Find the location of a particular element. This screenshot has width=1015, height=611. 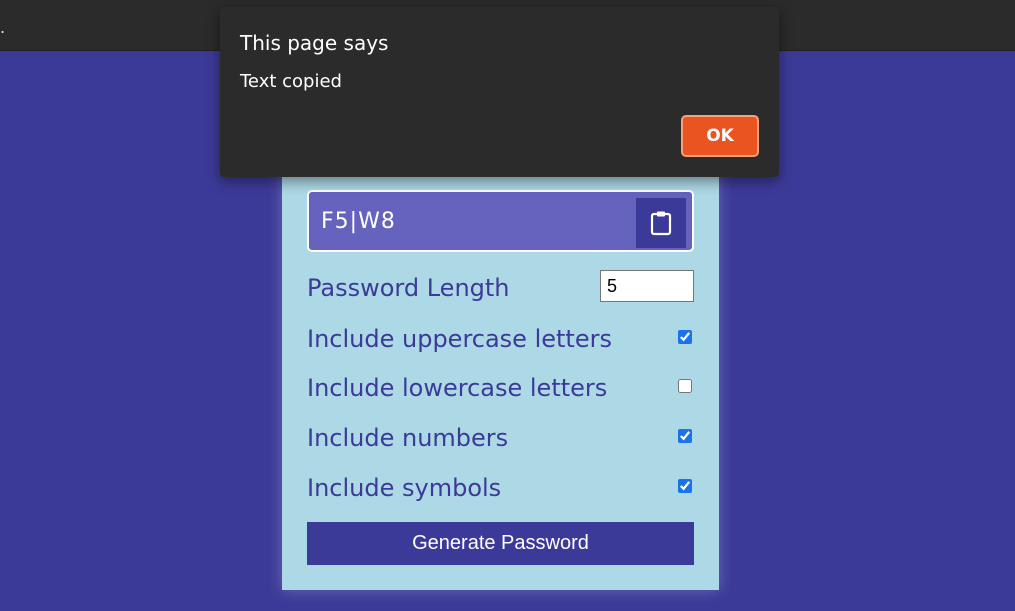

password-result-box: F5|W8 is located at coordinates (500, 221).